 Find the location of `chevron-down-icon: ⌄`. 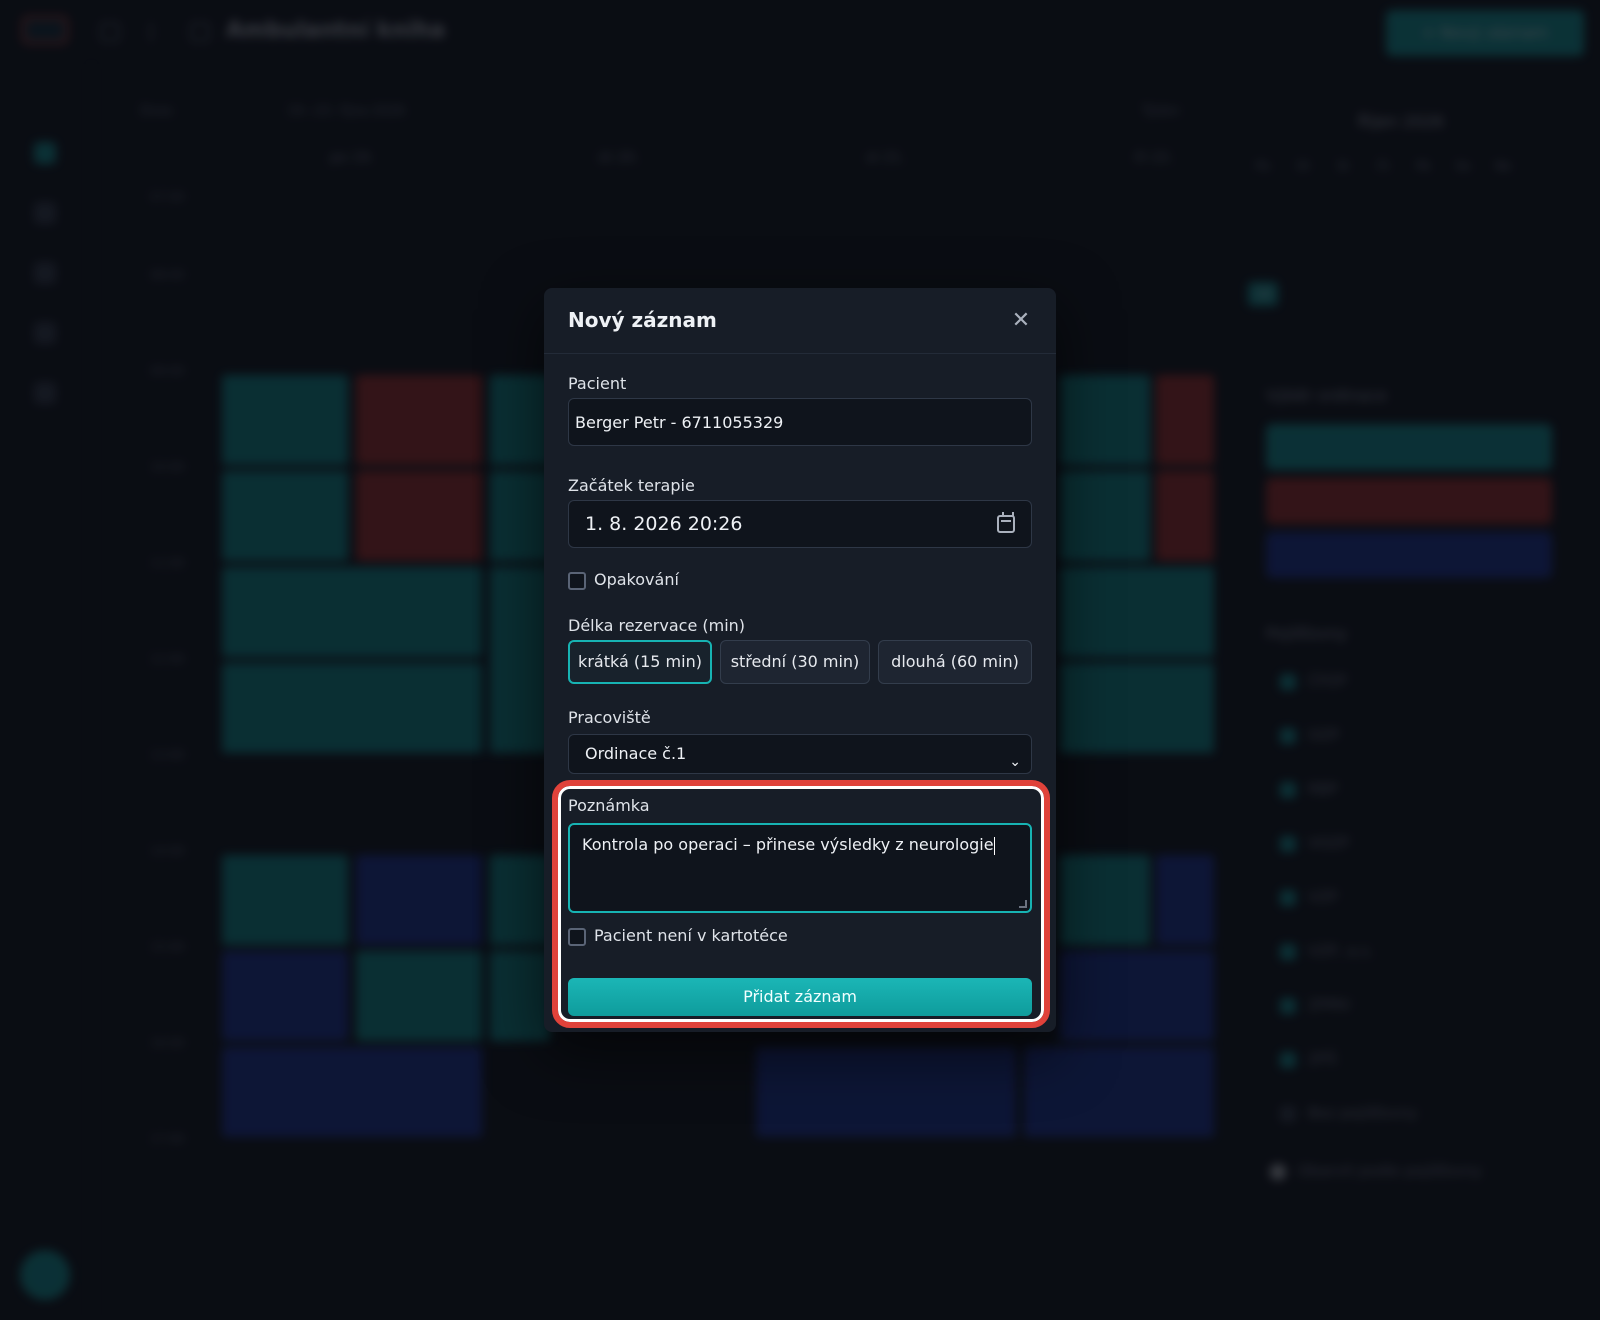

chevron-down-icon: ⌄ is located at coordinates (1015, 762).